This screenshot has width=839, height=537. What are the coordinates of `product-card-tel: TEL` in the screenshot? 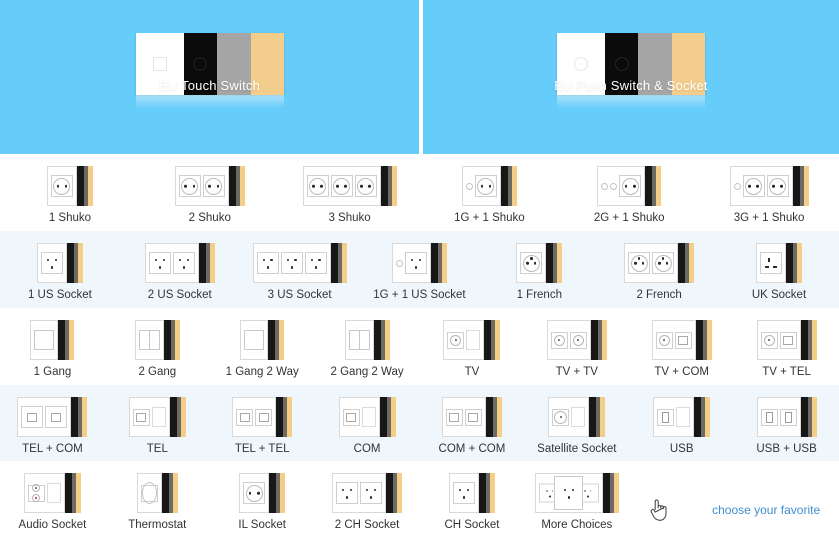 It's located at (157, 420).